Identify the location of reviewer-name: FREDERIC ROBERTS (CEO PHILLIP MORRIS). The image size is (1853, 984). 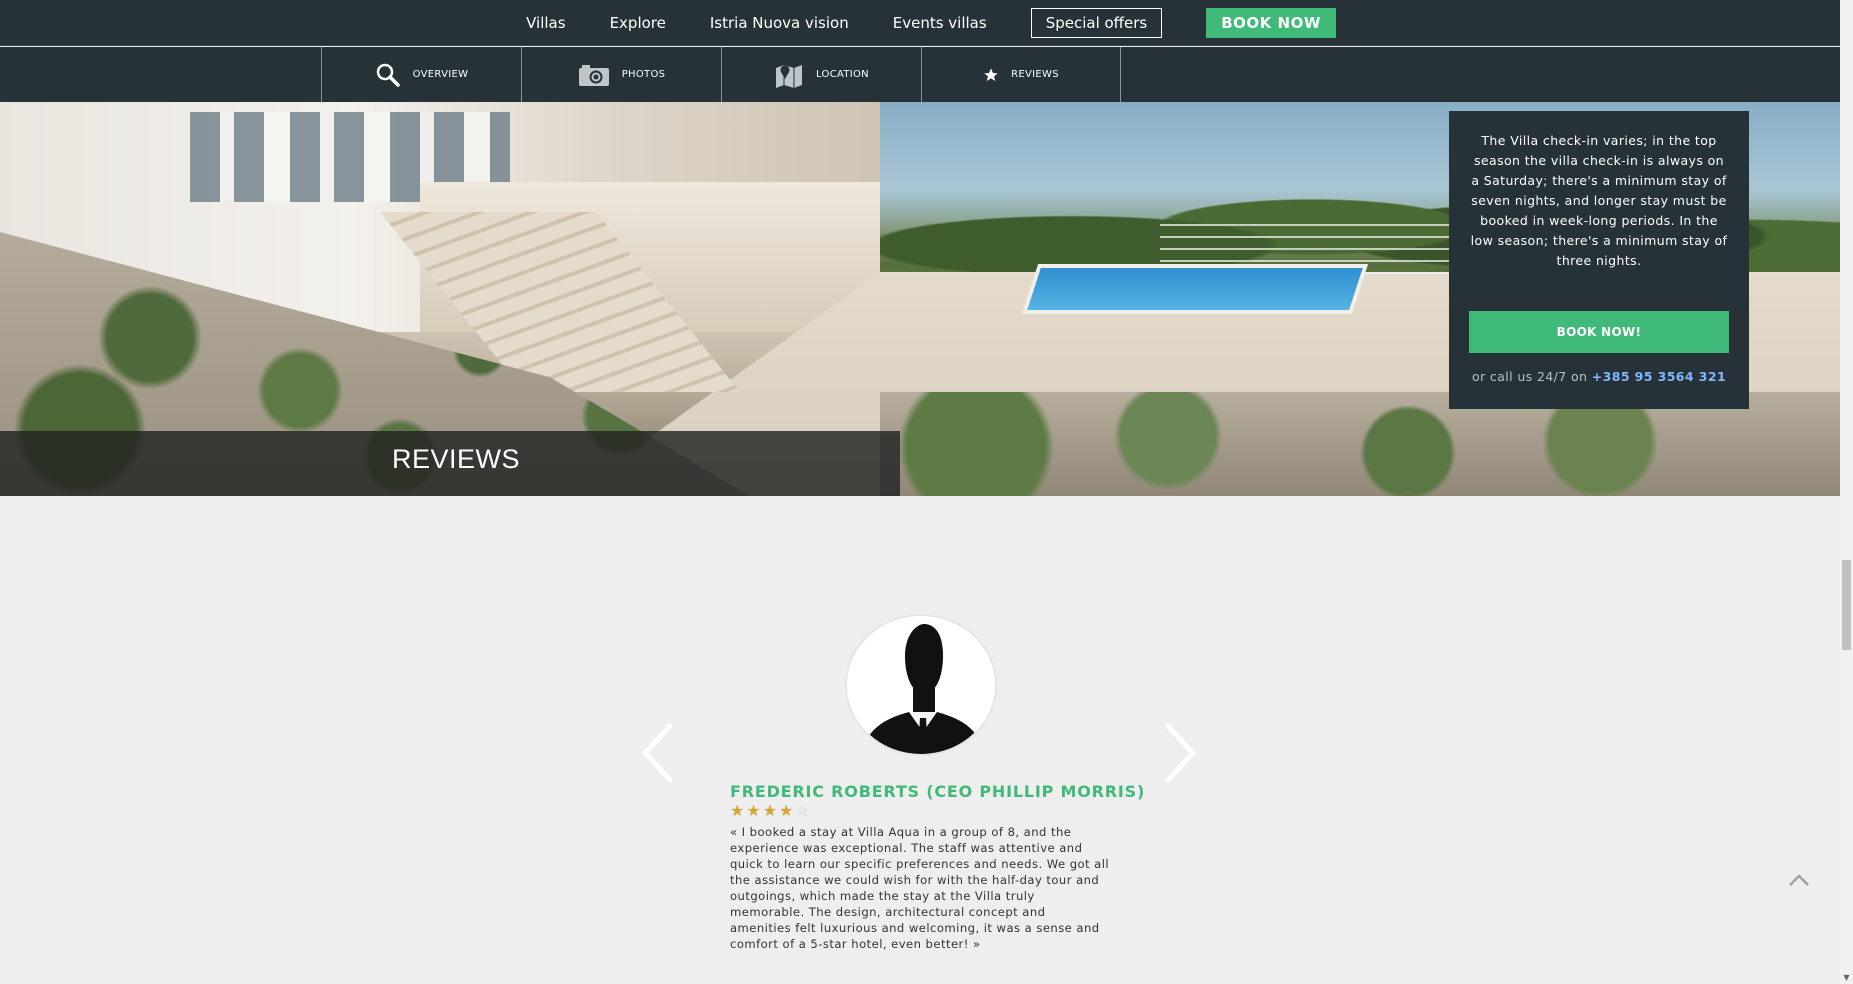
(938, 791).